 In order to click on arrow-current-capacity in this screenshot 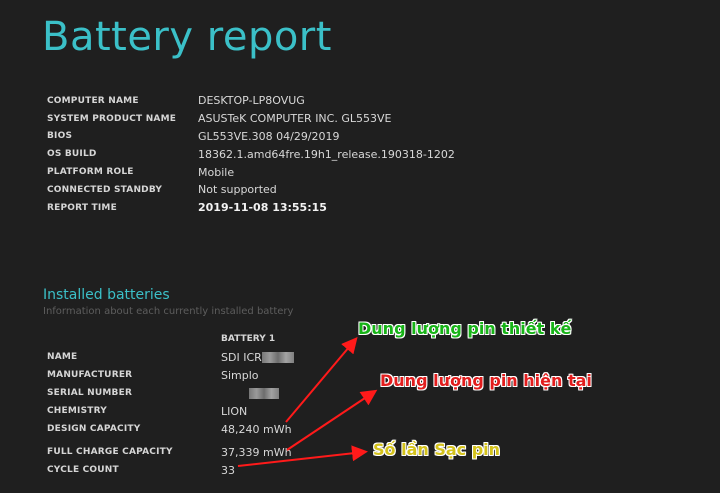, I will do `click(332, 420)`.